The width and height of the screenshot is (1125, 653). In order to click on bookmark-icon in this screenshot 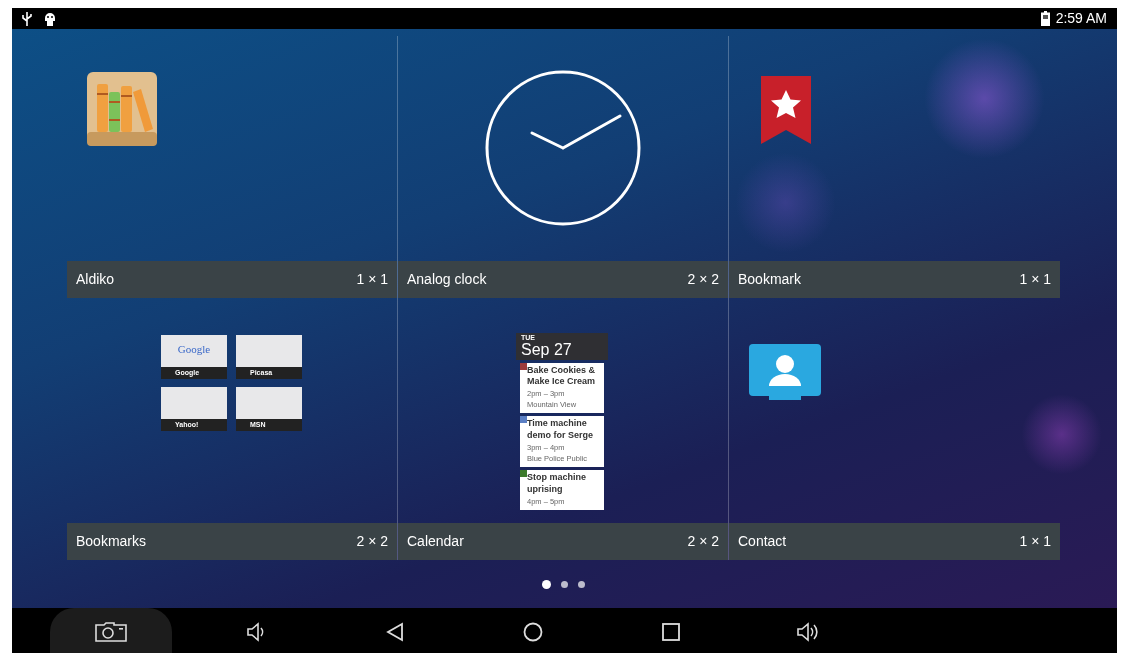, I will do `click(786, 110)`.